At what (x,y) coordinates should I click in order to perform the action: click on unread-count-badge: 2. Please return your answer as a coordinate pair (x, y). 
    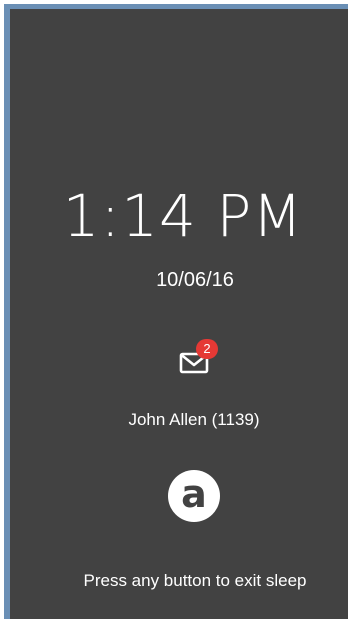
    Looking at the image, I should click on (207, 349).